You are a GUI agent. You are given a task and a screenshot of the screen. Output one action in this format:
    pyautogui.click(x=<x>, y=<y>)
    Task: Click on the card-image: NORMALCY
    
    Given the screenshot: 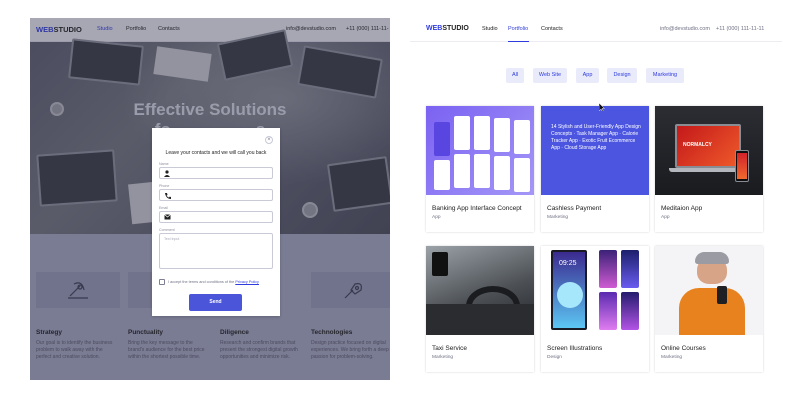 What is the action you would take?
    pyautogui.click(x=709, y=150)
    